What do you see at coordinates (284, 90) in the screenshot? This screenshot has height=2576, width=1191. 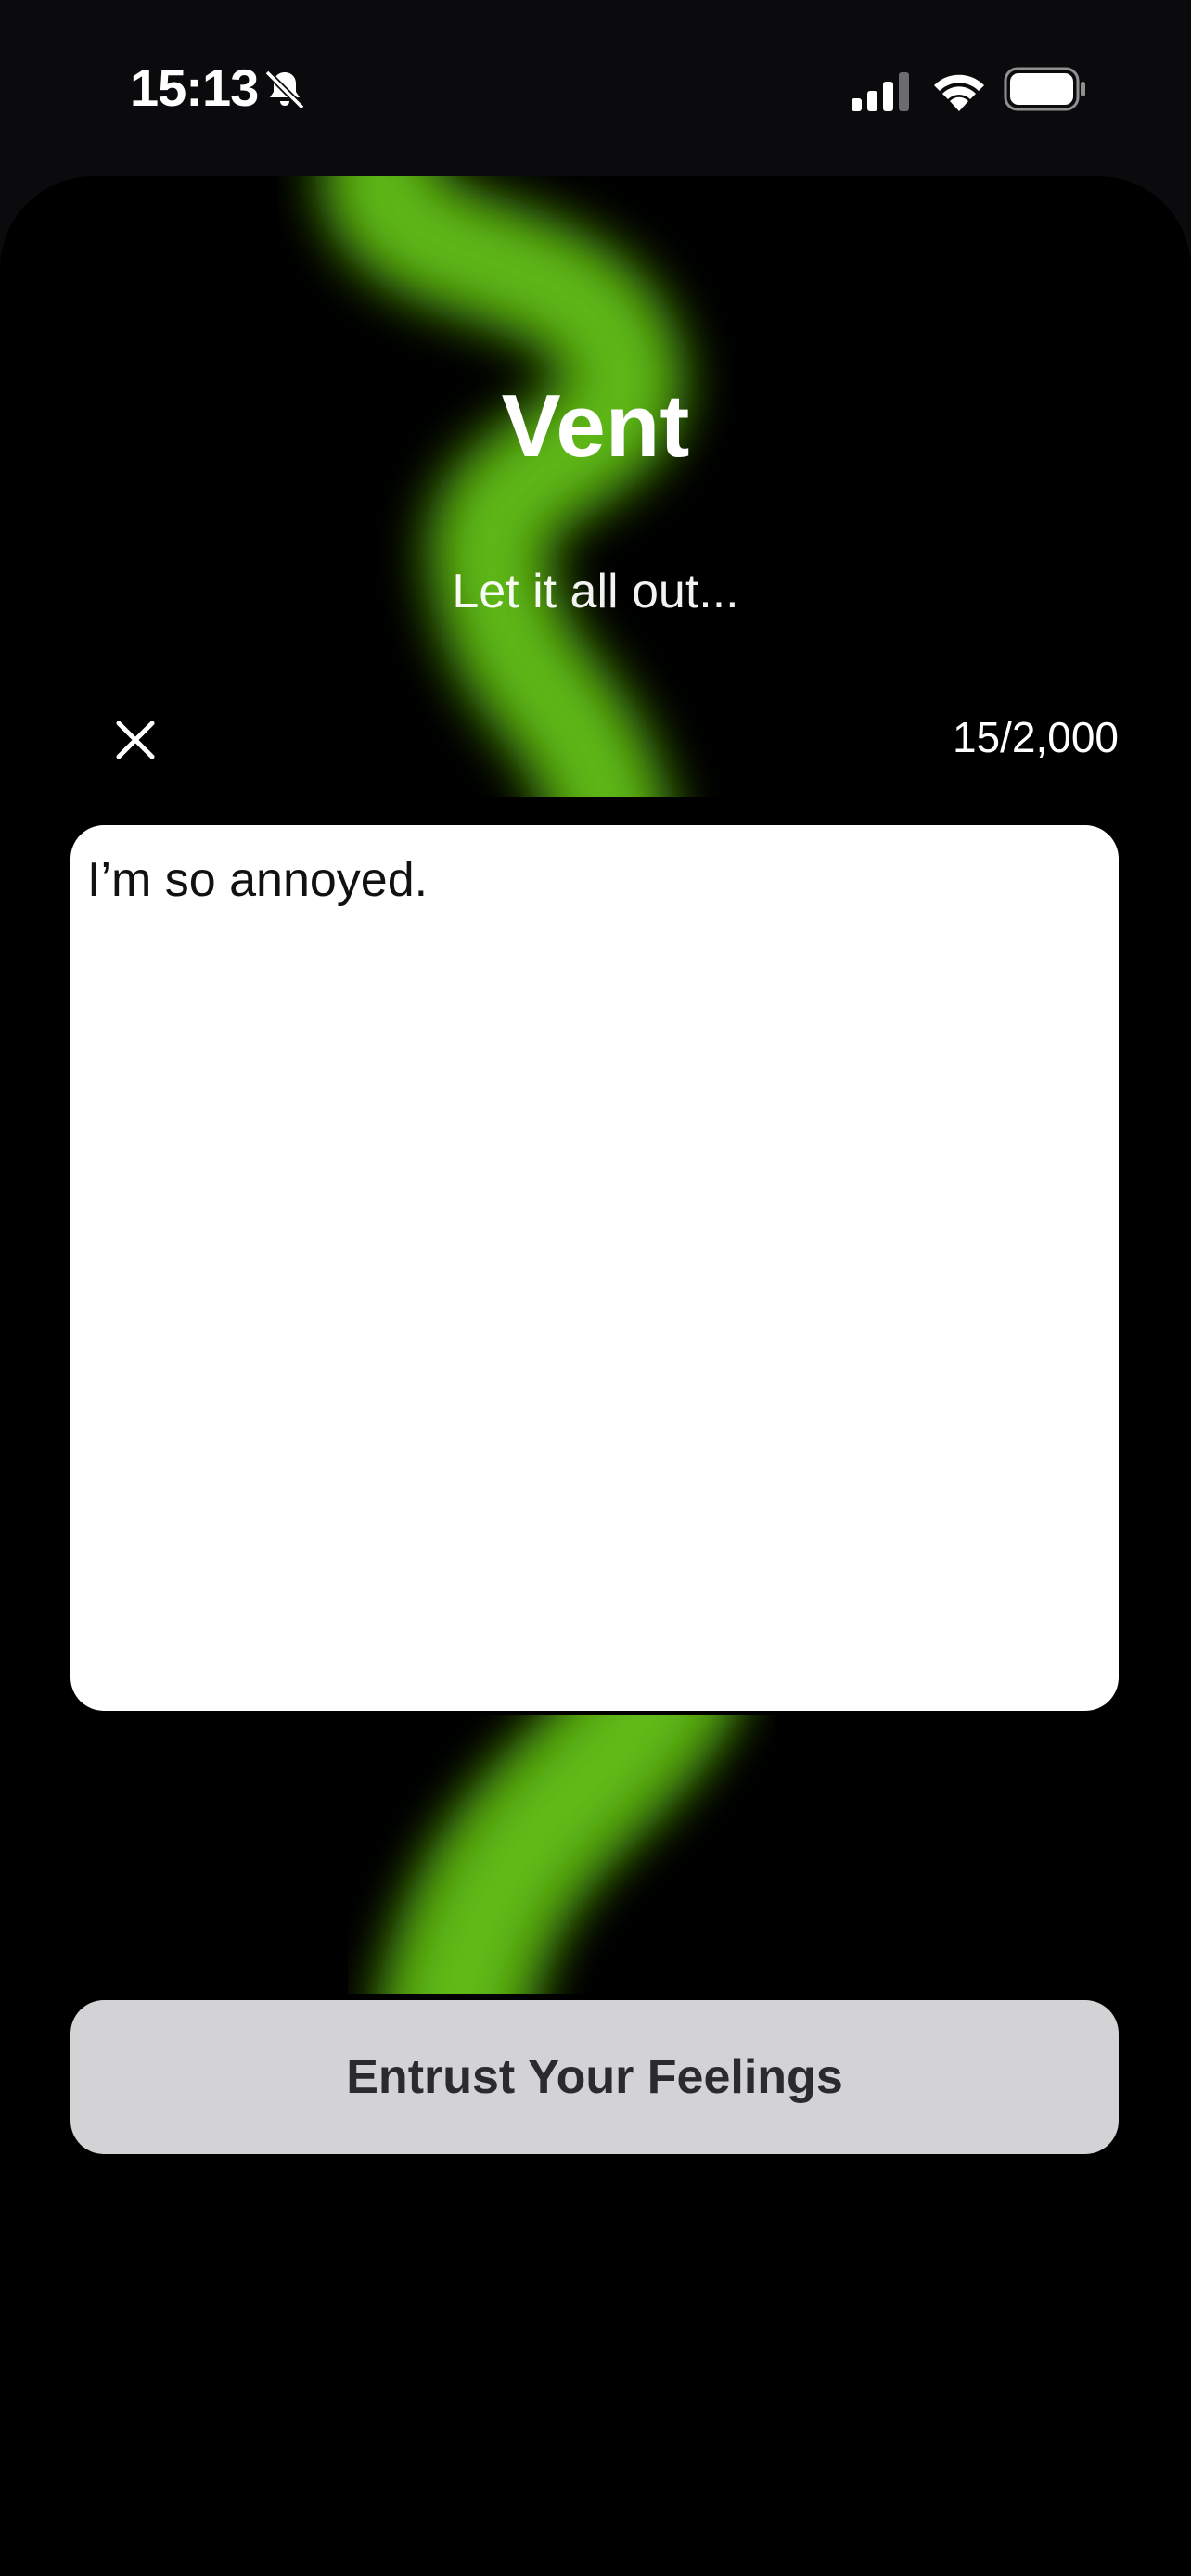 I see `bell-slash-icon` at bounding box center [284, 90].